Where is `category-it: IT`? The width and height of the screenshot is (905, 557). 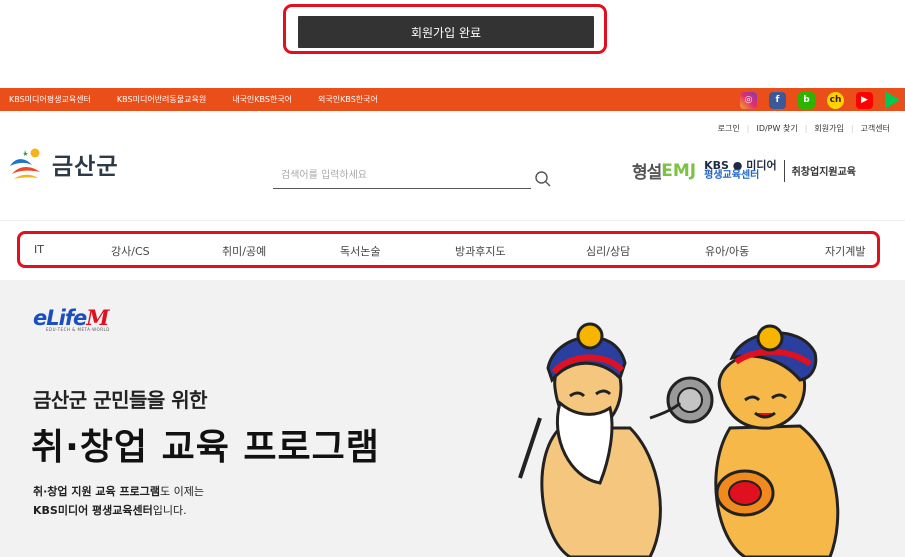
category-it: IT is located at coordinates (39, 249).